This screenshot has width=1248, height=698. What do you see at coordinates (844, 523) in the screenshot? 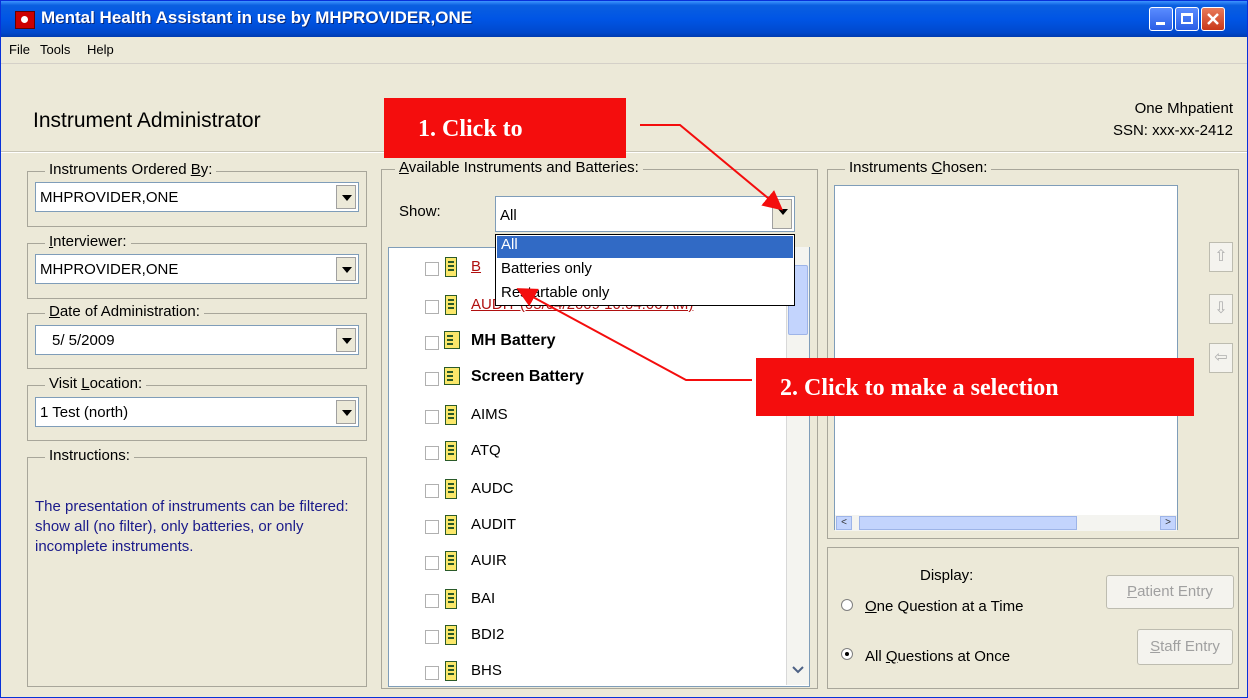
I see `chevron-left-icon: <` at bounding box center [844, 523].